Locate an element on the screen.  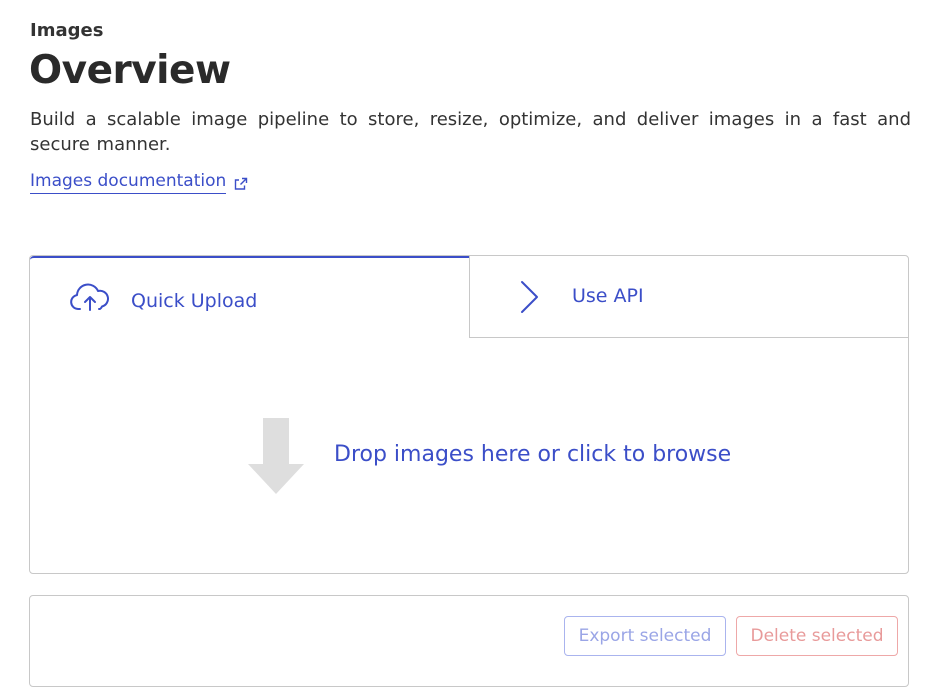
cloud-upload-icon is located at coordinates (90, 298).